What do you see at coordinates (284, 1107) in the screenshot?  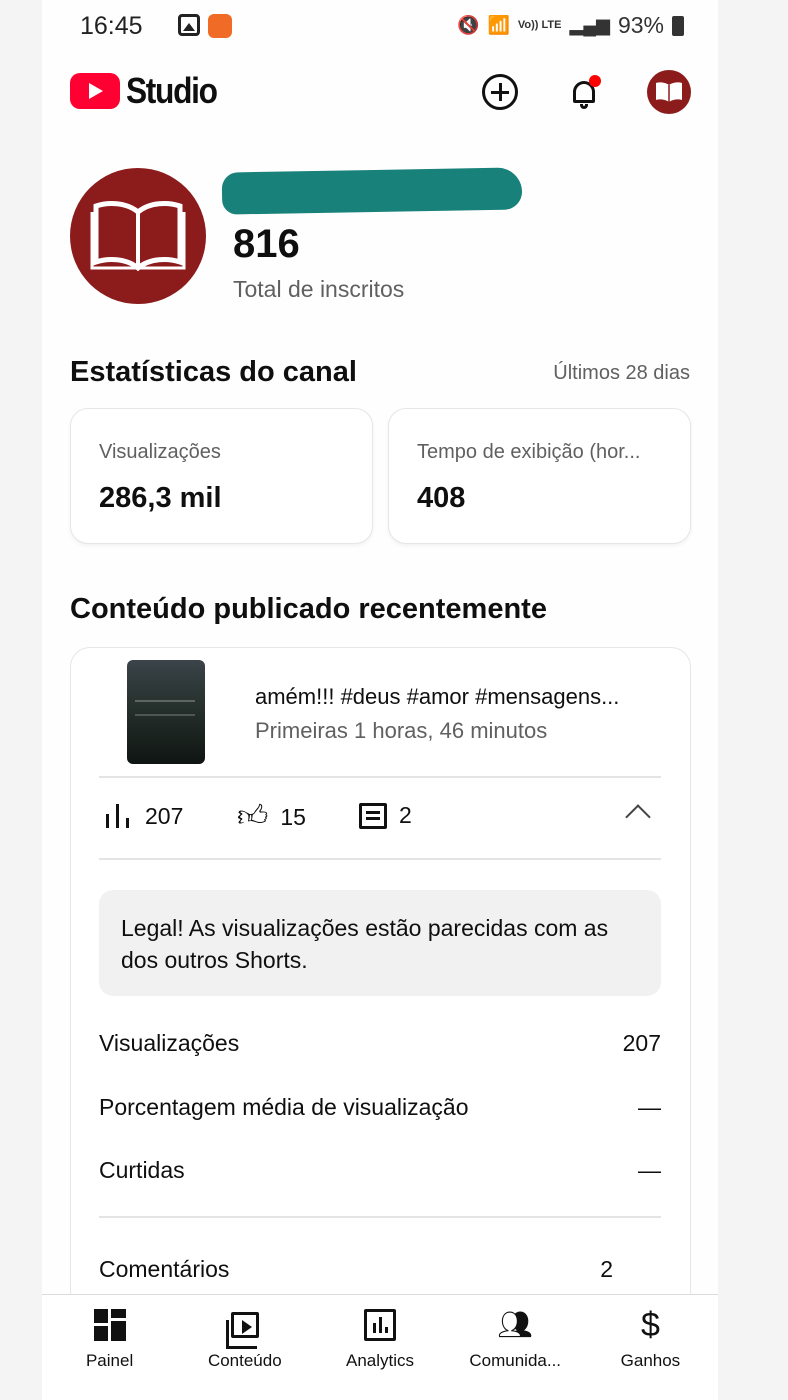 I see `row-label: Porcentagem média de visualização` at bounding box center [284, 1107].